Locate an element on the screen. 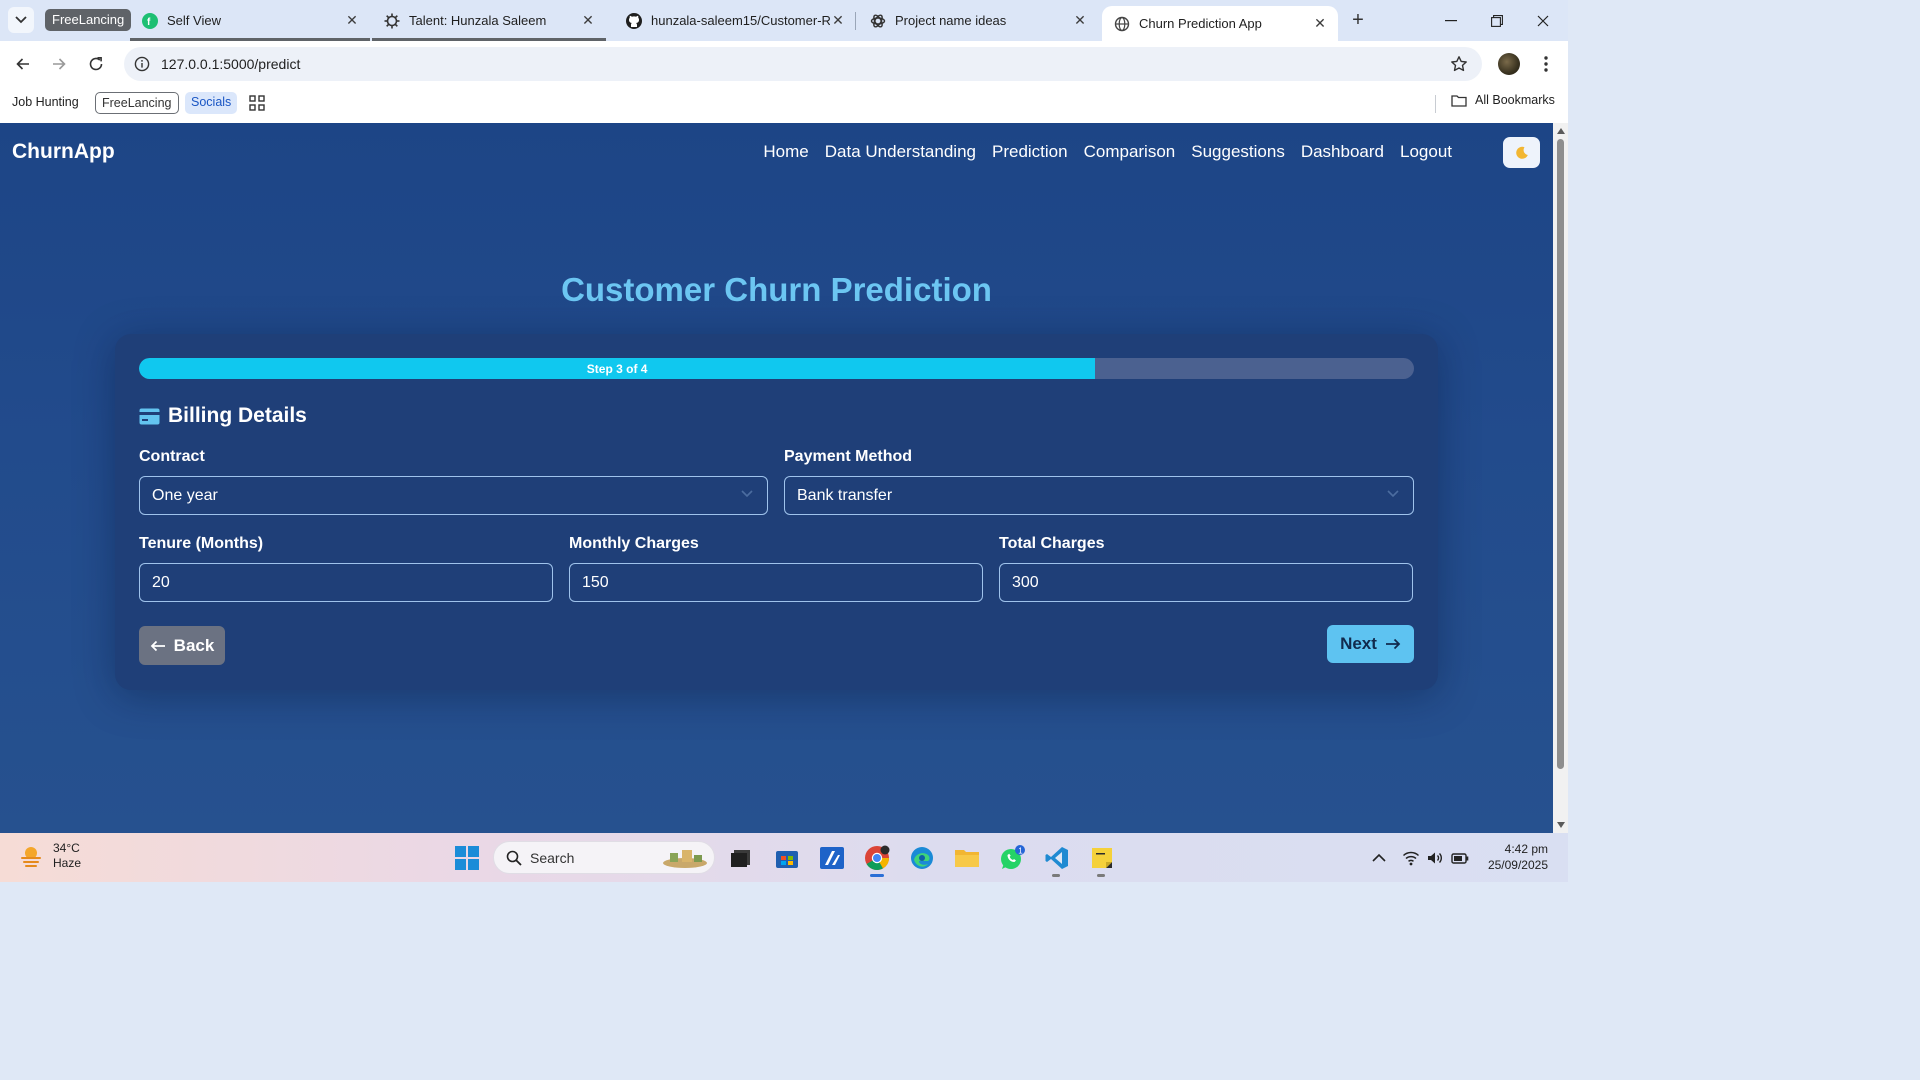  back-nav-button is located at coordinates (23, 64).